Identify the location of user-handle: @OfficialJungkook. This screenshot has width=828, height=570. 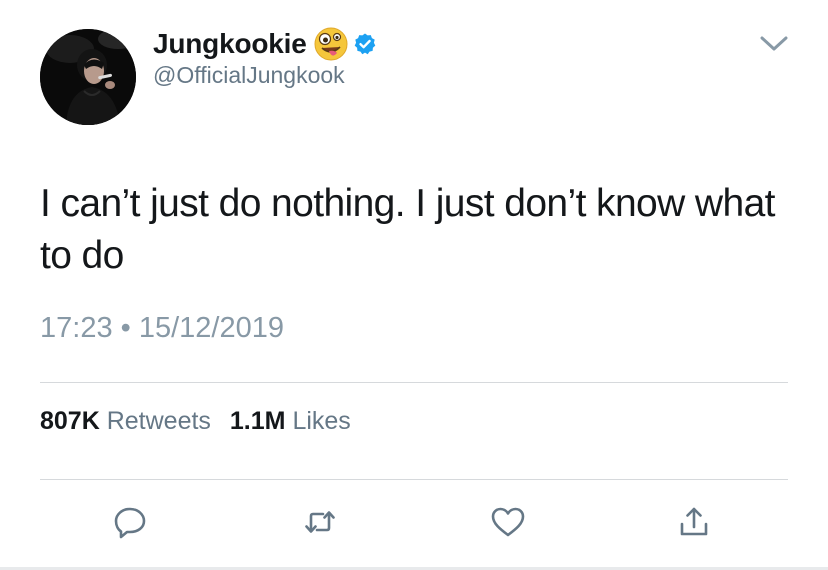
(249, 75).